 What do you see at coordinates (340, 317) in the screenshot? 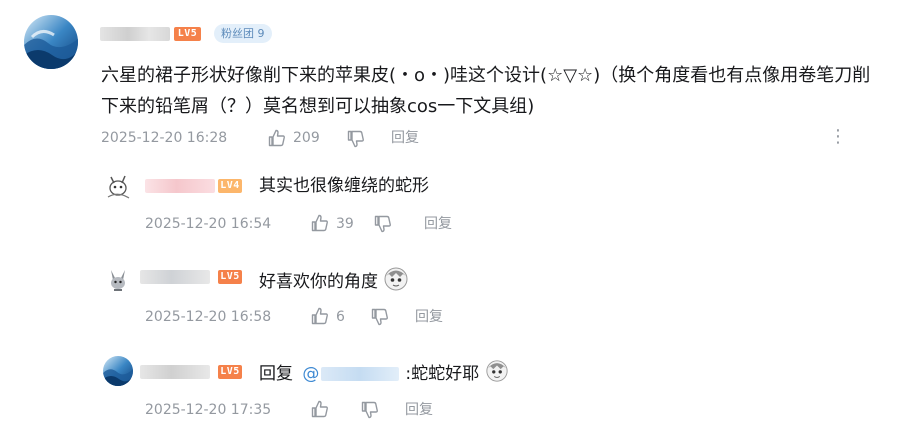
I see `like-count: 6` at bounding box center [340, 317].